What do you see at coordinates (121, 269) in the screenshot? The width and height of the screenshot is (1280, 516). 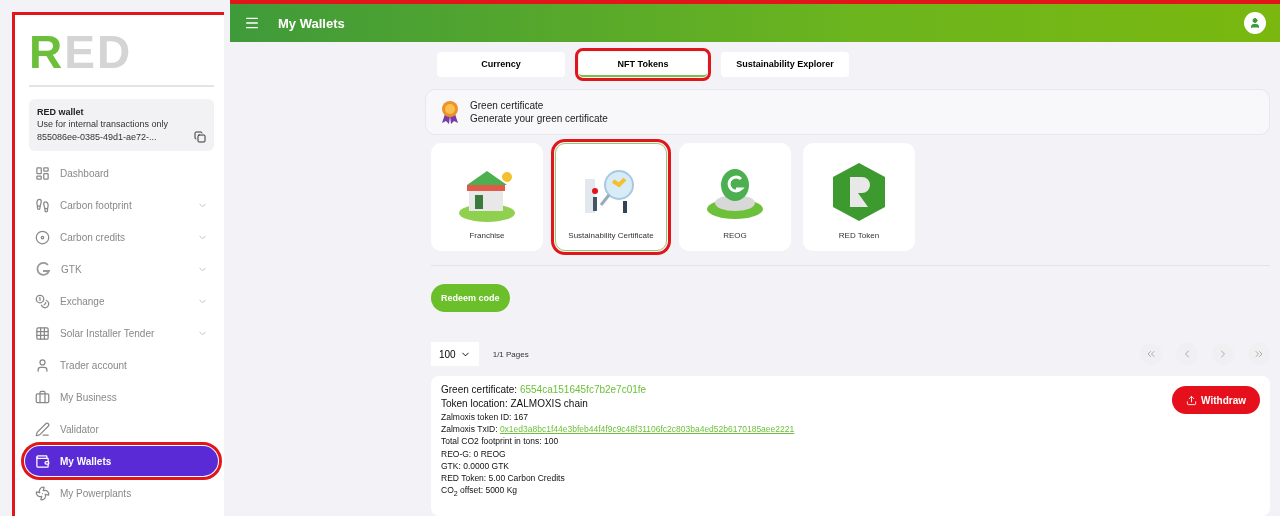 I see `sidebar-item: GTK` at bounding box center [121, 269].